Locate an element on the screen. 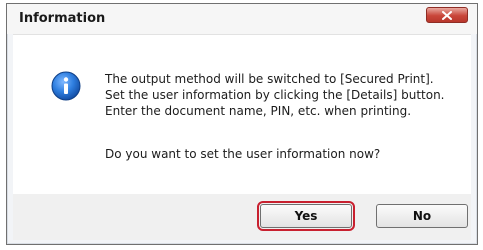 Image resolution: width=483 pixels, height=250 pixels. no-button: No is located at coordinates (422, 216).